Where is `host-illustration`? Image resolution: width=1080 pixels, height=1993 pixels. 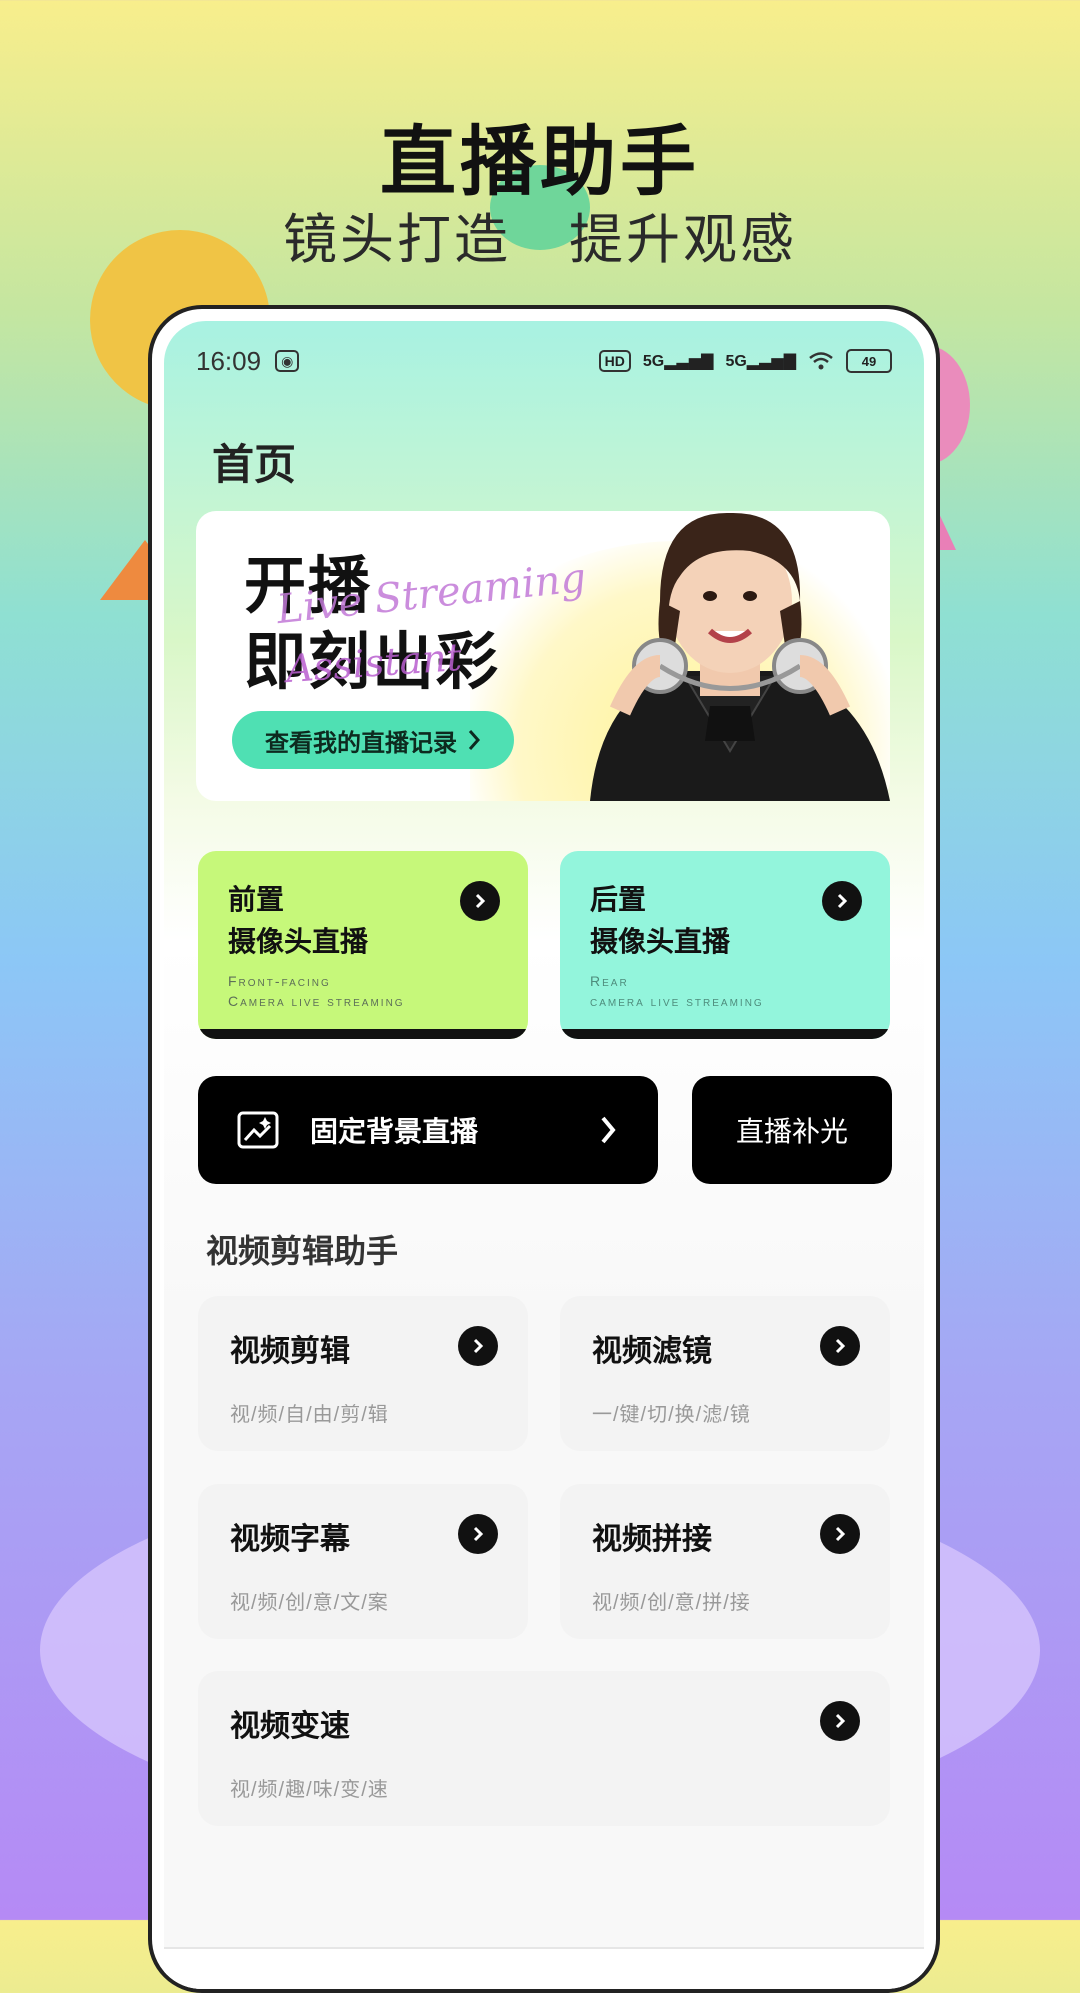 host-illustration is located at coordinates (740, 656).